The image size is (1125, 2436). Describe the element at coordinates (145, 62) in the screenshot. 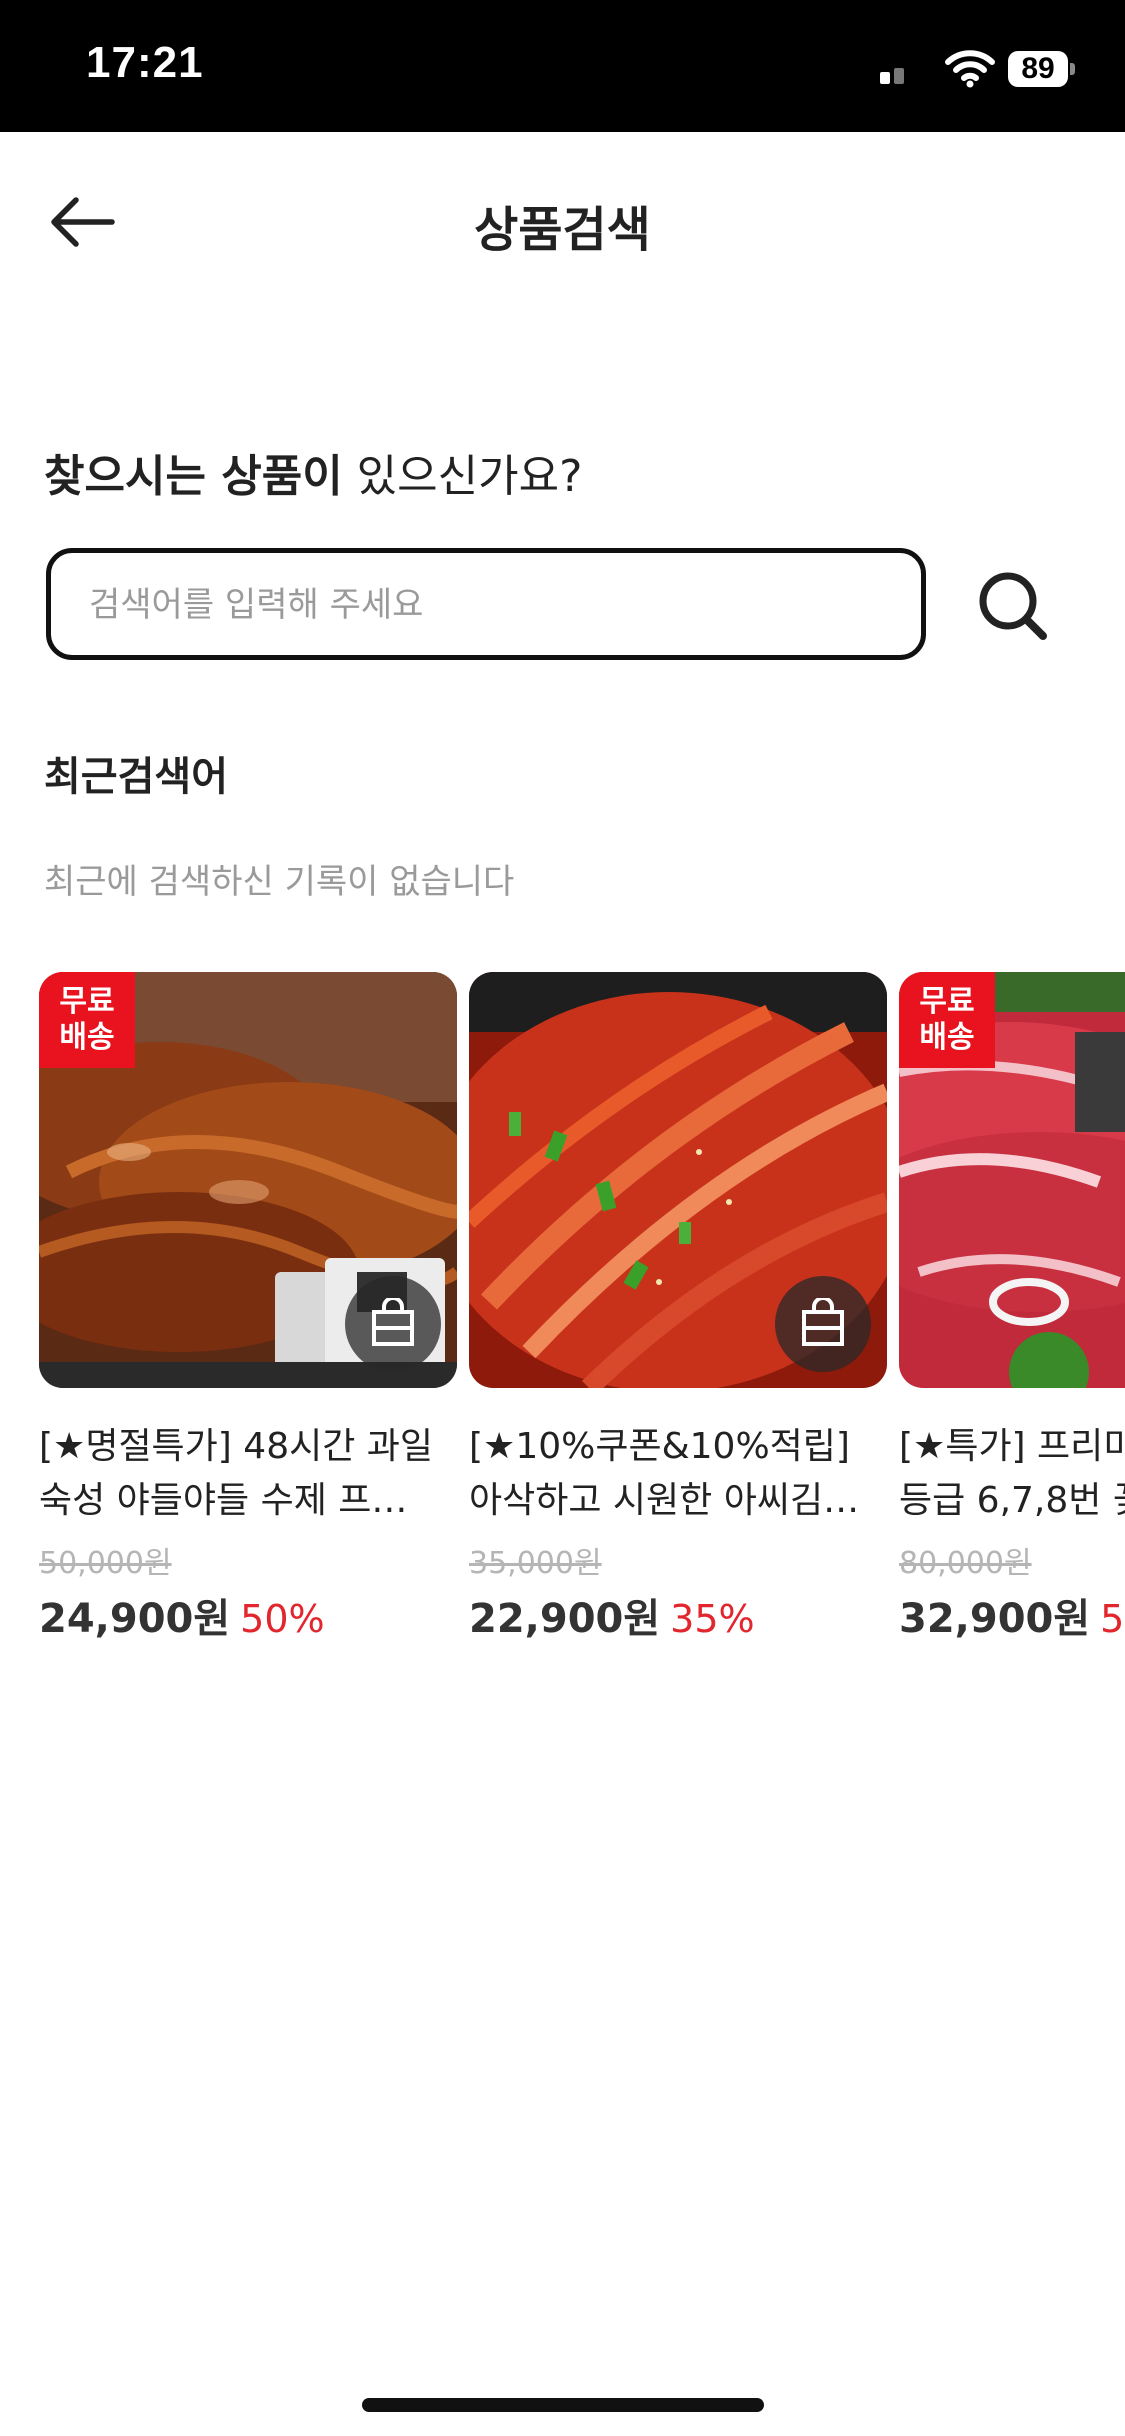

I see `status-time: 17:21` at that location.